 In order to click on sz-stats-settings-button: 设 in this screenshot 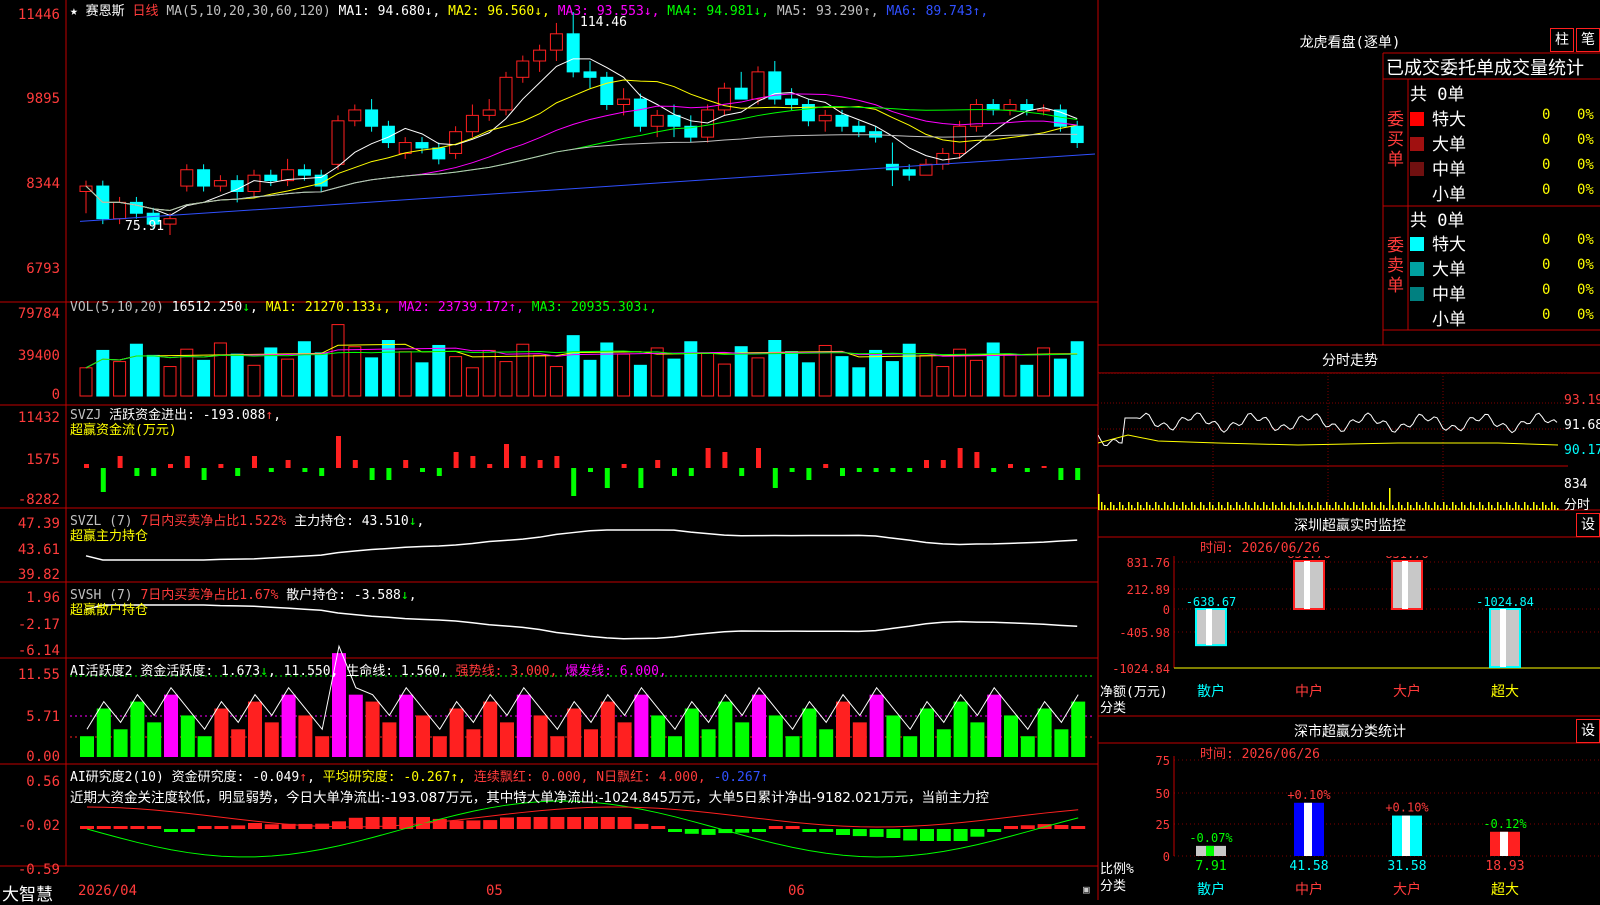, I will do `click(1588, 731)`.